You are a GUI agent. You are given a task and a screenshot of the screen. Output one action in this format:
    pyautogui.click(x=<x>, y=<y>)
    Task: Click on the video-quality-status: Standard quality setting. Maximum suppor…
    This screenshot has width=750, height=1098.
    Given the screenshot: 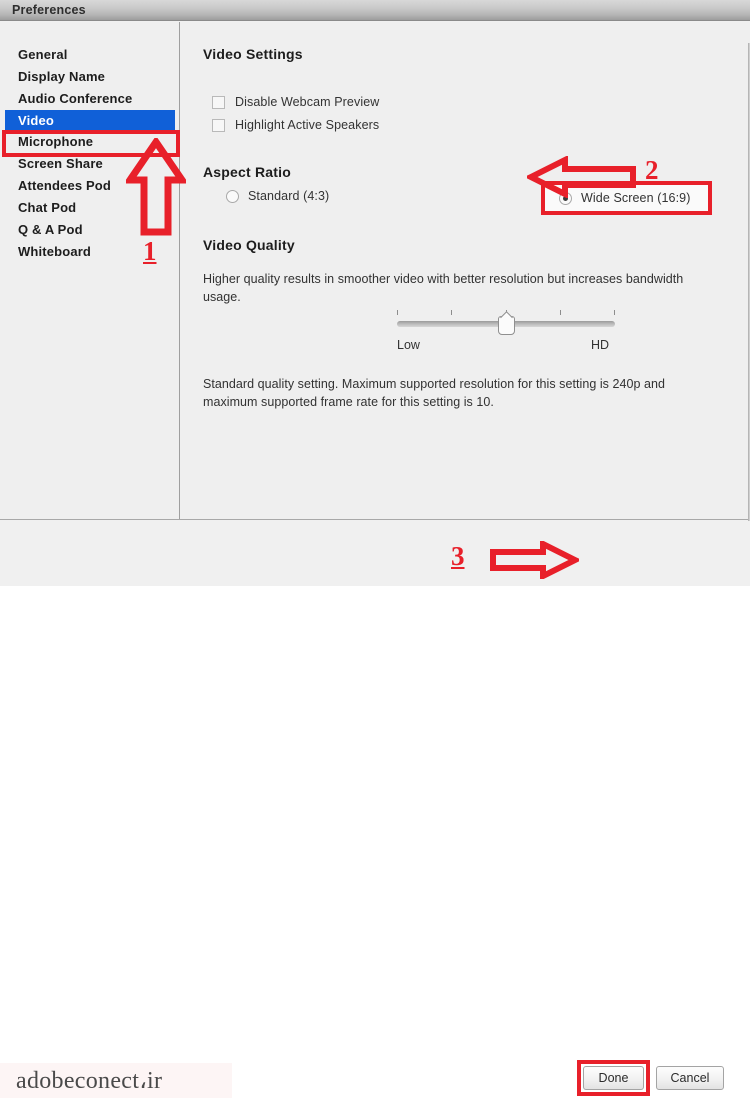 What is the action you would take?
    pyautogui.click(x=434, y=393)
    